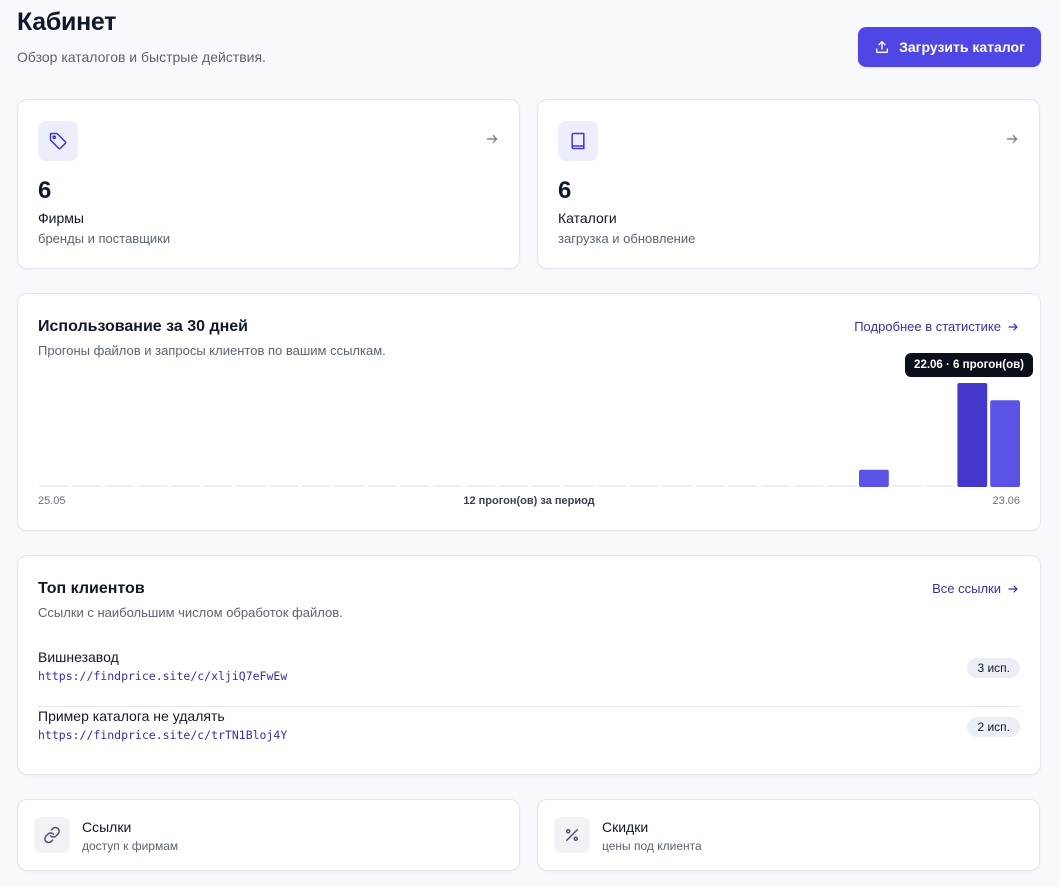 The image size is (1060, 887). Describe the element at coordinates (652, 846) in the screenshot. I see `discounts-description: цены под клиента` at that location.